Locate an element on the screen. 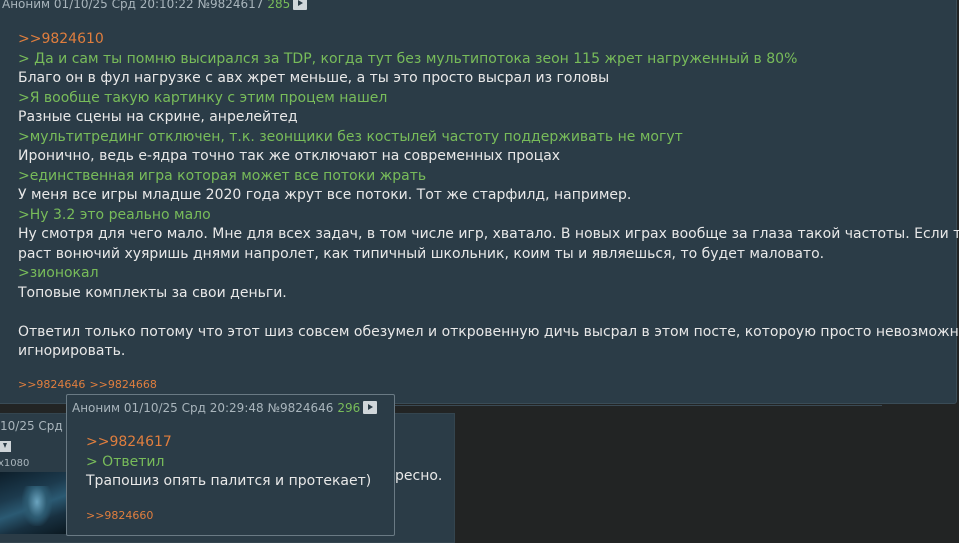 This screenshot has height=543, width=959. quote-line: > Ответил is located at coordinates (125, 461).